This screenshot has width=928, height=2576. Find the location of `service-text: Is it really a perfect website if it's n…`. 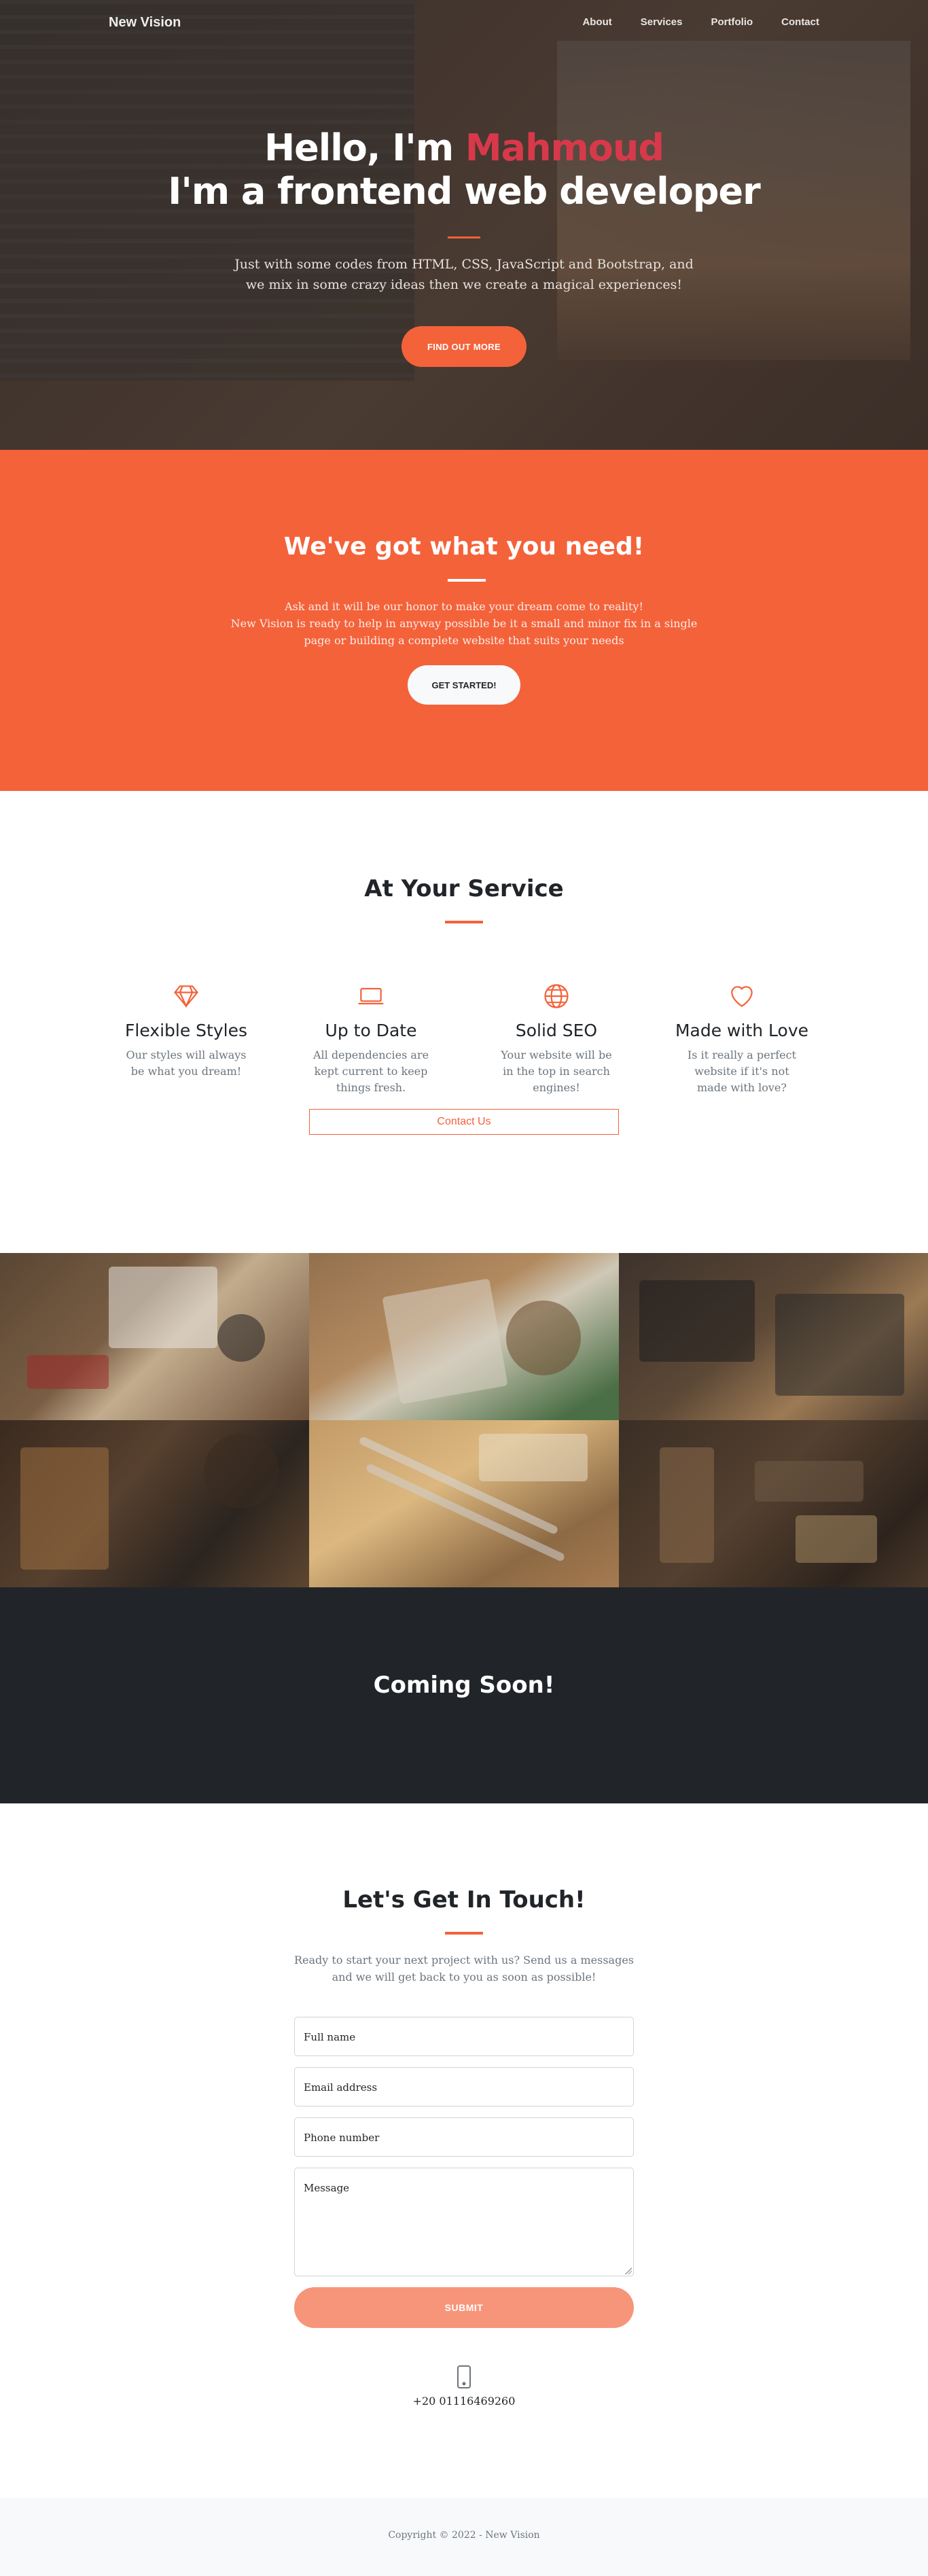

service-text: Is it really a perfect website if it's n… is located at coordinates (742, 1071).